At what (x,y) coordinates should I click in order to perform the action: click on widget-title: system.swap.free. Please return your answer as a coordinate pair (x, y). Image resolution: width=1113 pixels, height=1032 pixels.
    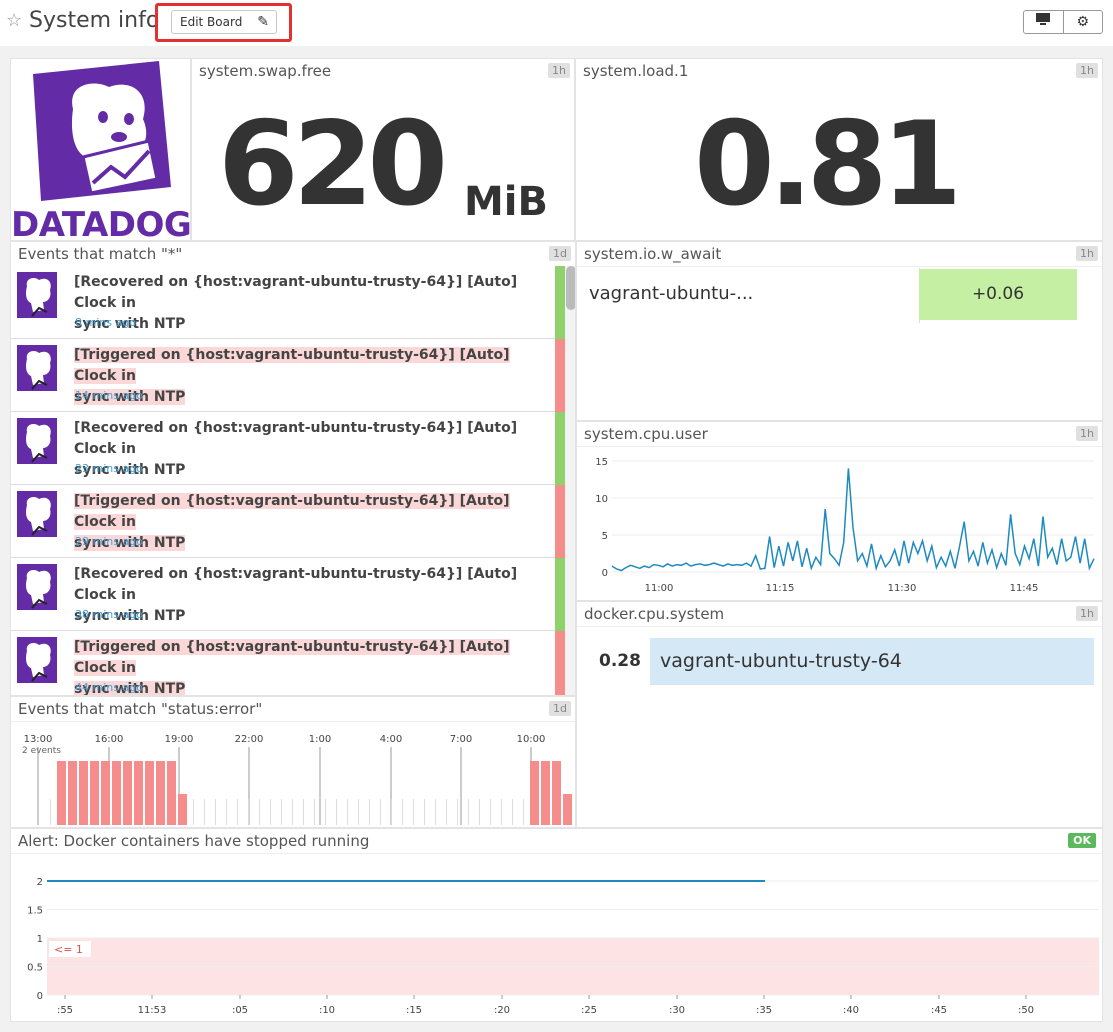
    Looking at the image, I should click on (265, 71).